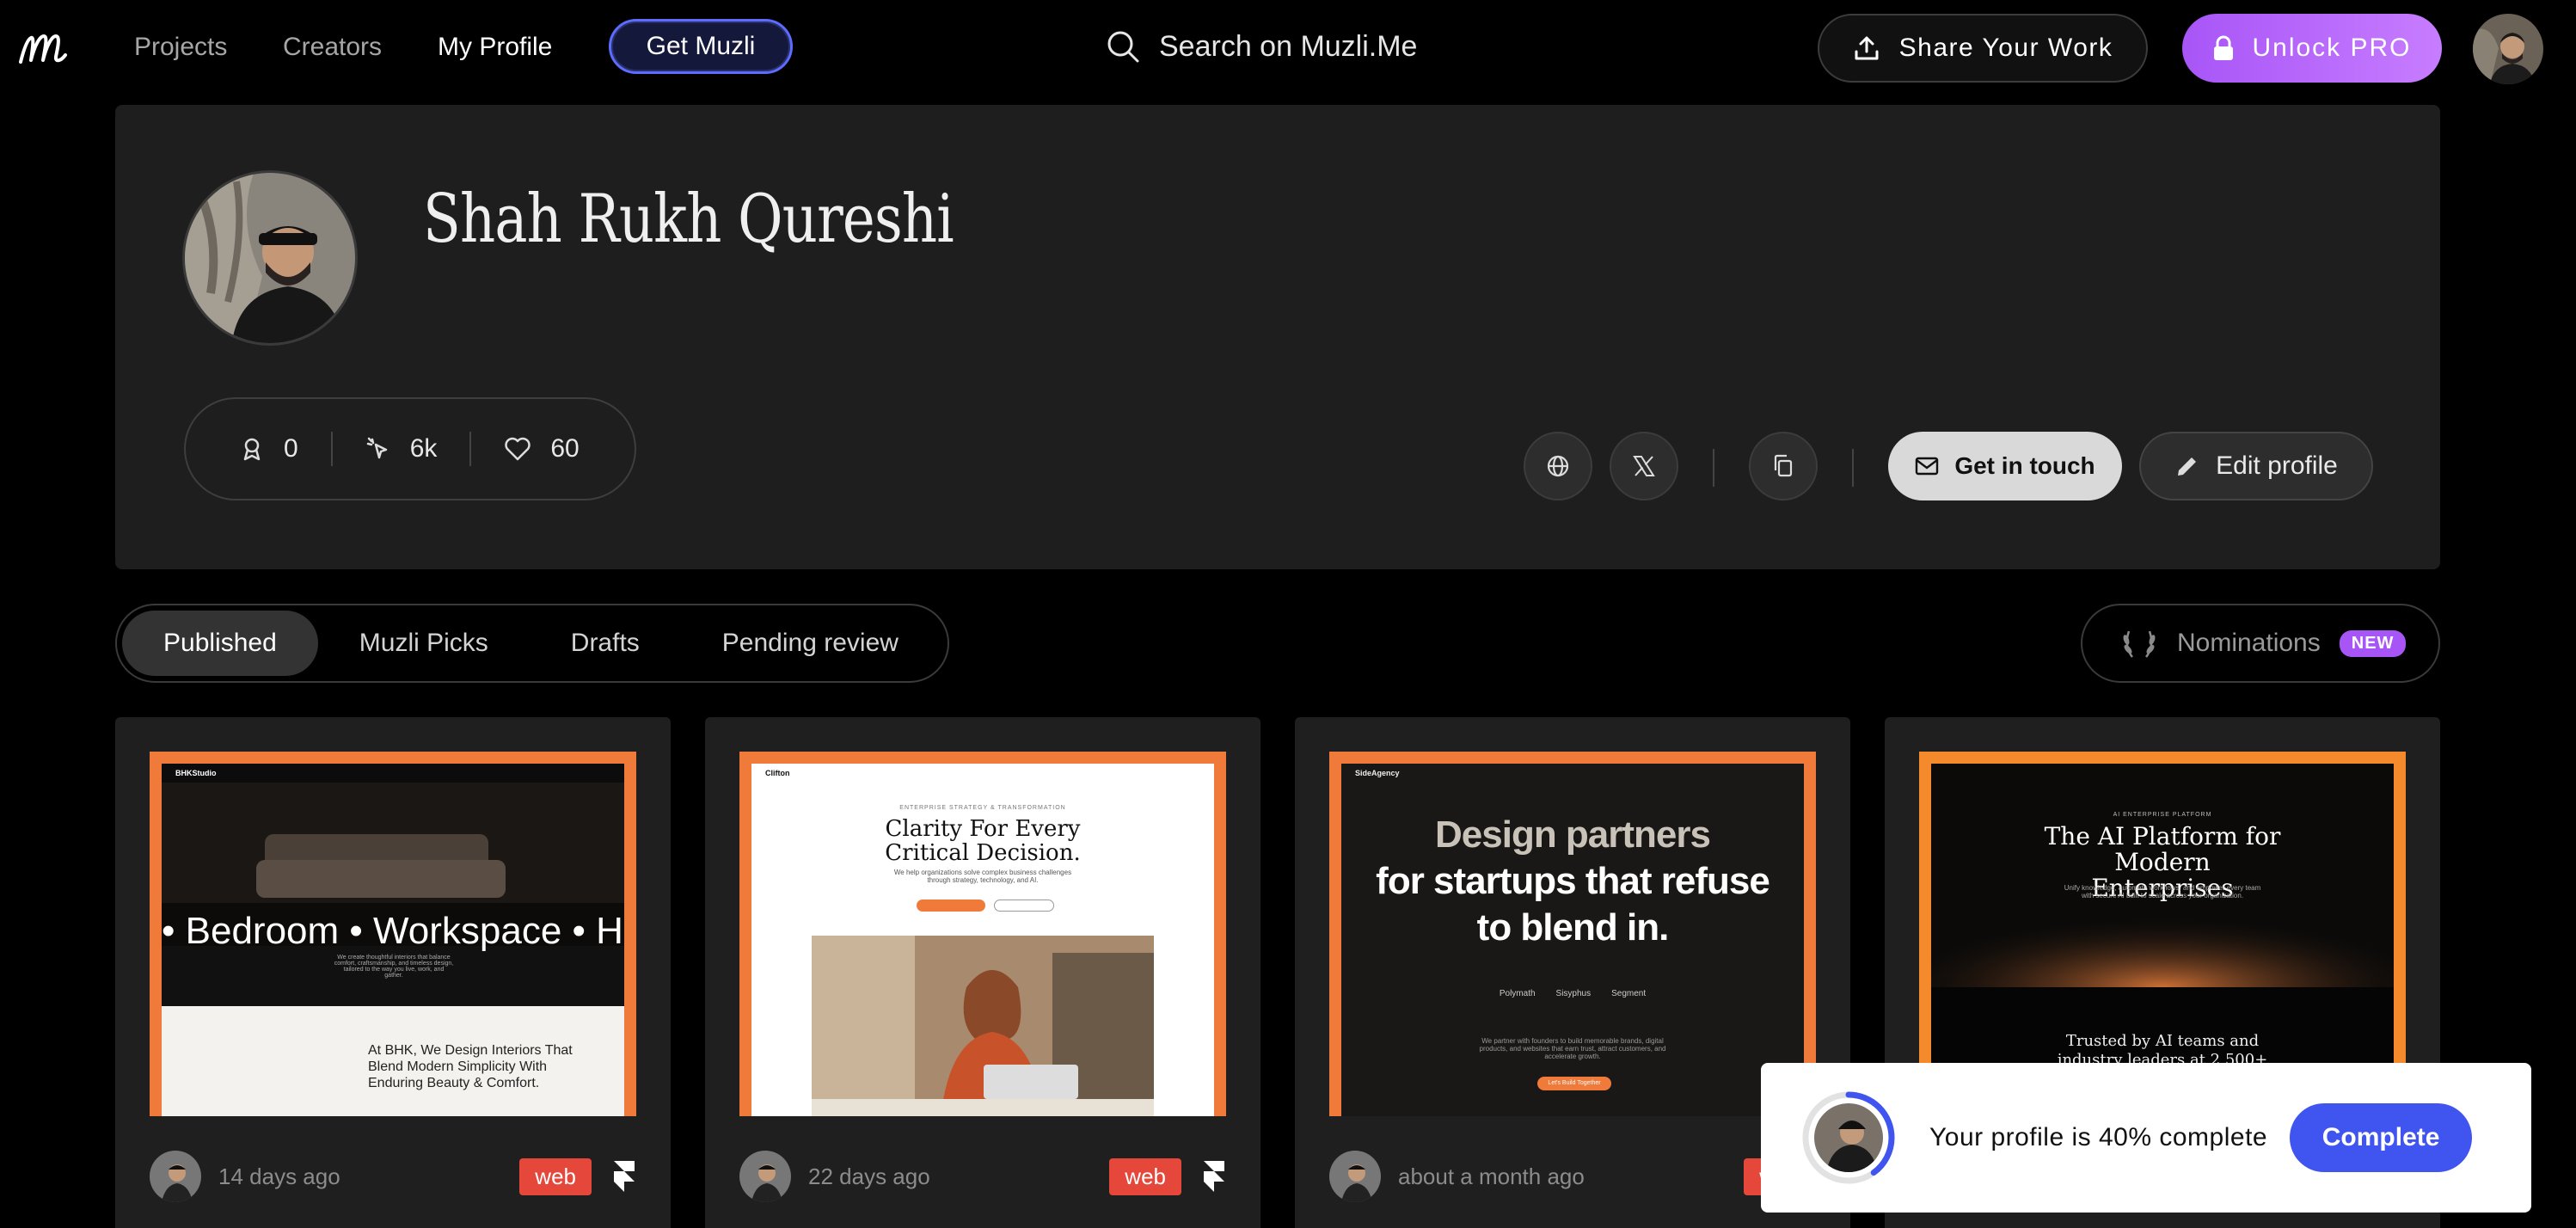  Describe the element at coordinates (270, 258) in the screenshot. I see `profile-avatar` at that location.